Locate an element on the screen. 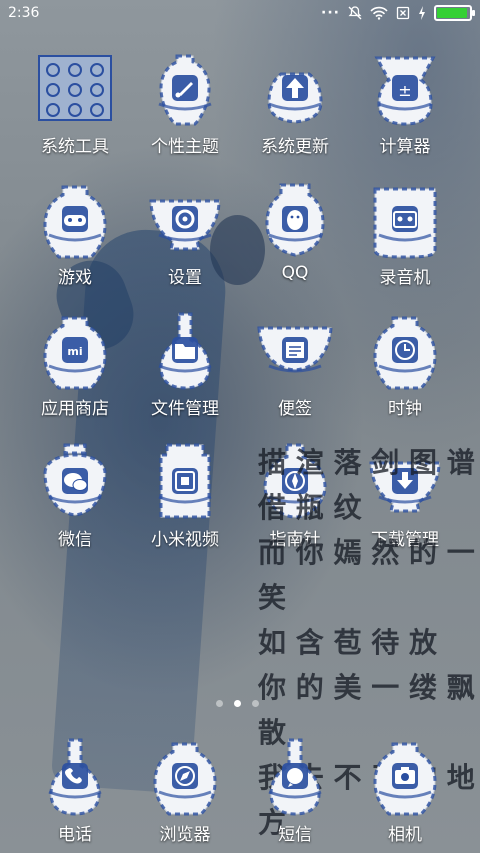 The image size is (480, 853). battery-icon is located at coordinates (454, 13).